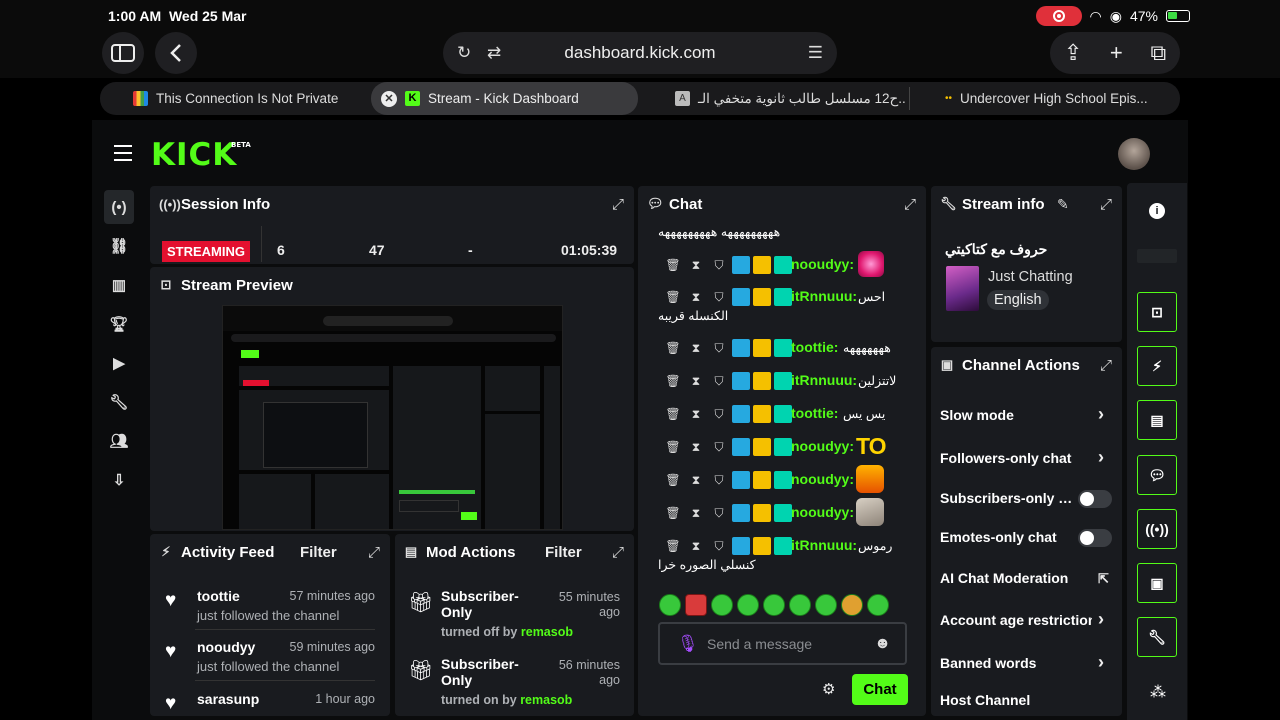  I want to click on chat-message: 🗑︎ ⧗ ⛉ toottie: هههههههه, so click(782, 348).